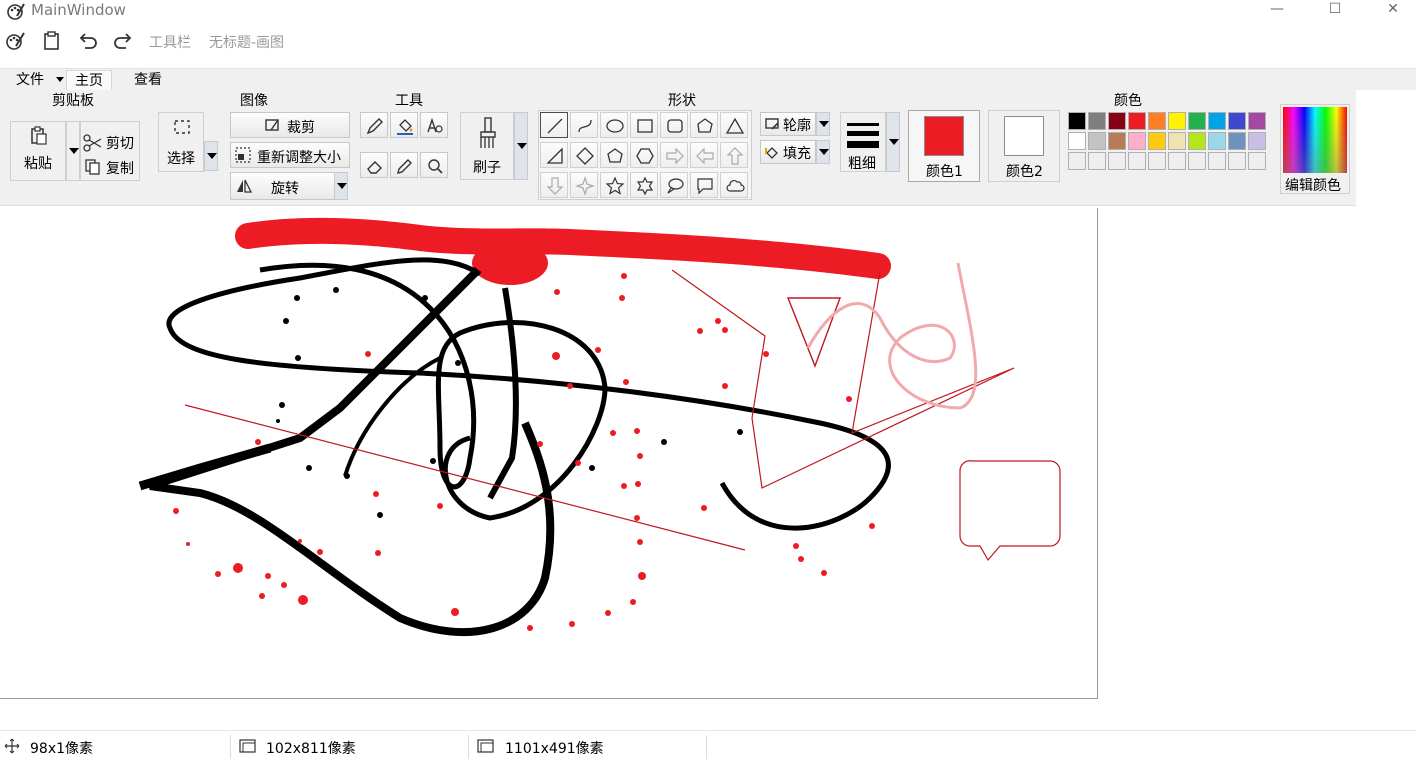 Image resolution: width=1416 pixels, height=760 pixels. Describe the element at coordinates (521, 146) in the screenshot. I see `brush-dropdown` at that location.